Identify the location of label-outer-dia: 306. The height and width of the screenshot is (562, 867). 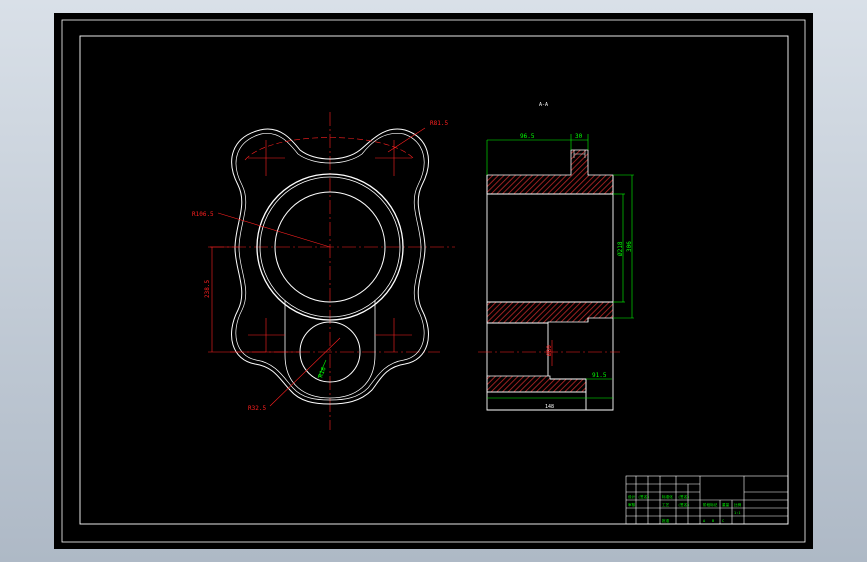
(629, 246).